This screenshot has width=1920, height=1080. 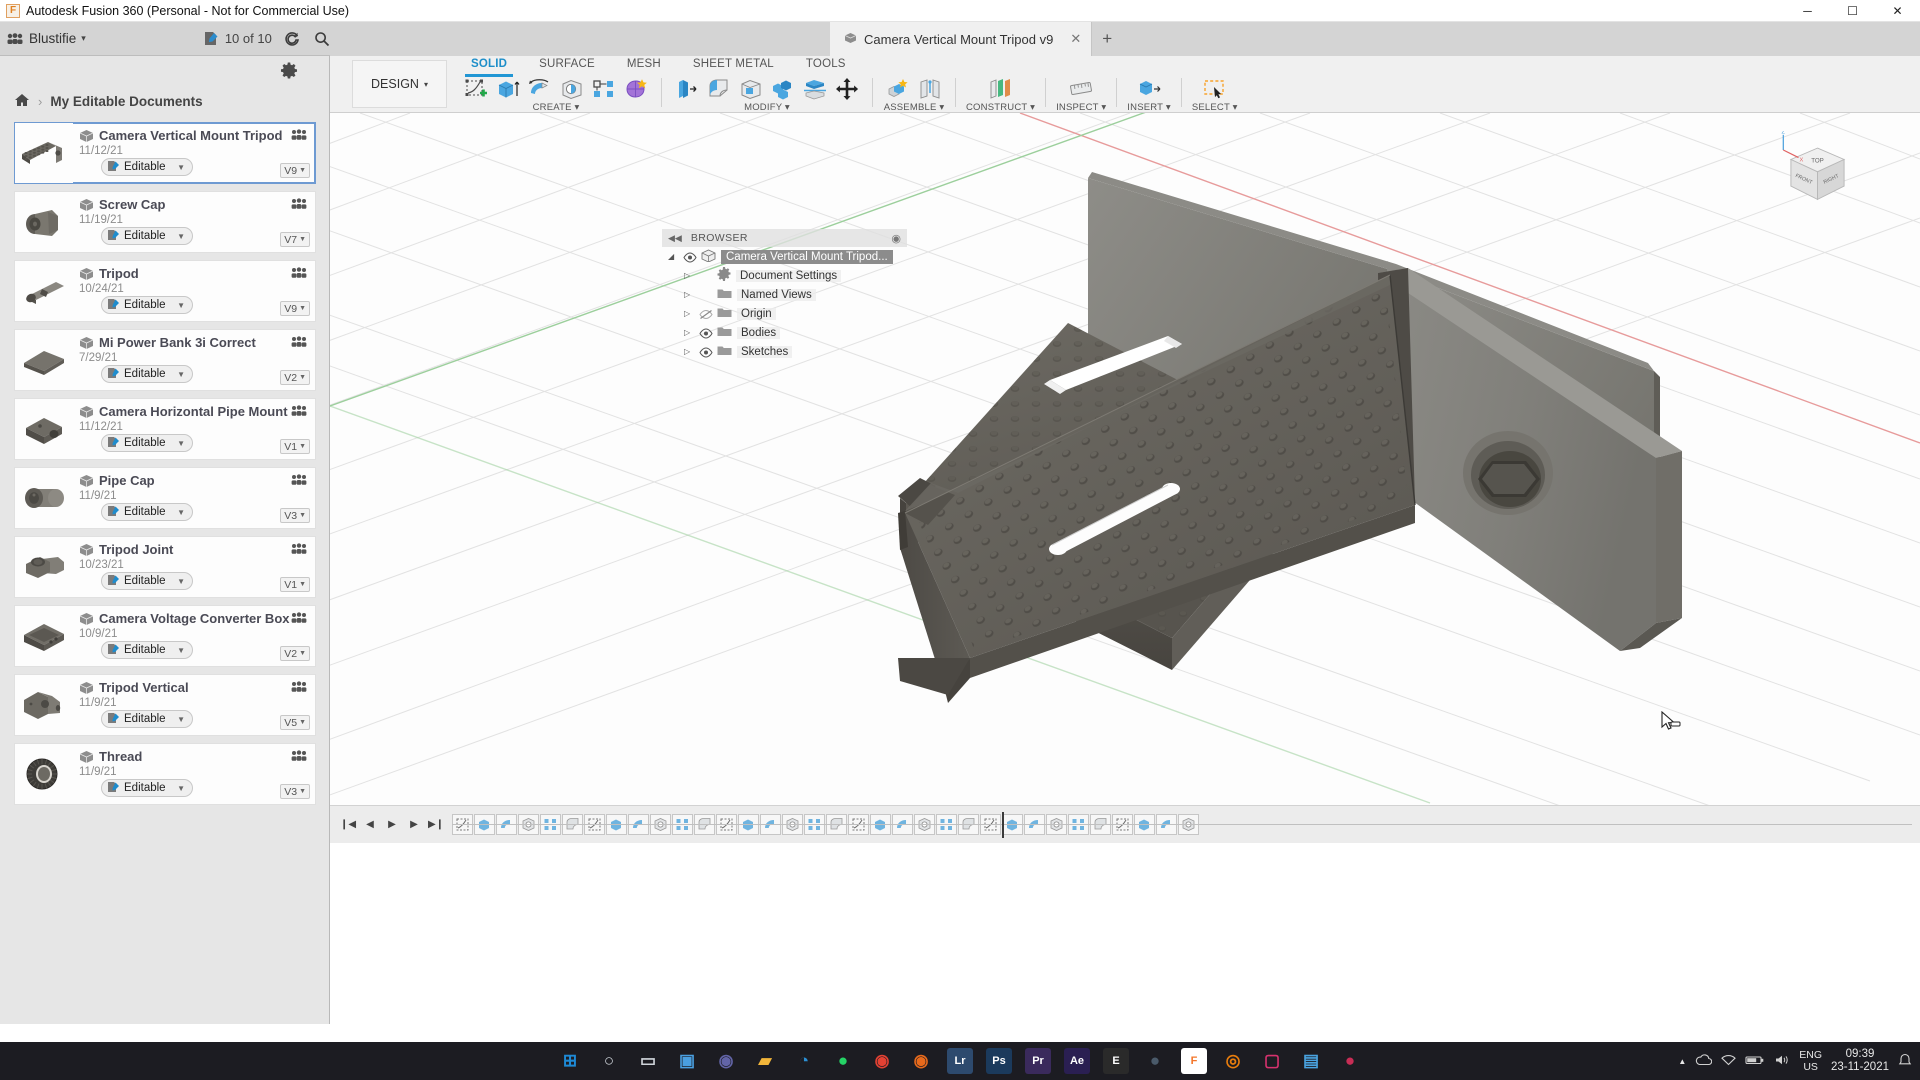 What do you see at coordinates (45, 39) in the screenshot?
I see `data-panel-toggle: Blustifie ▾` at bounding box center [45, 39].